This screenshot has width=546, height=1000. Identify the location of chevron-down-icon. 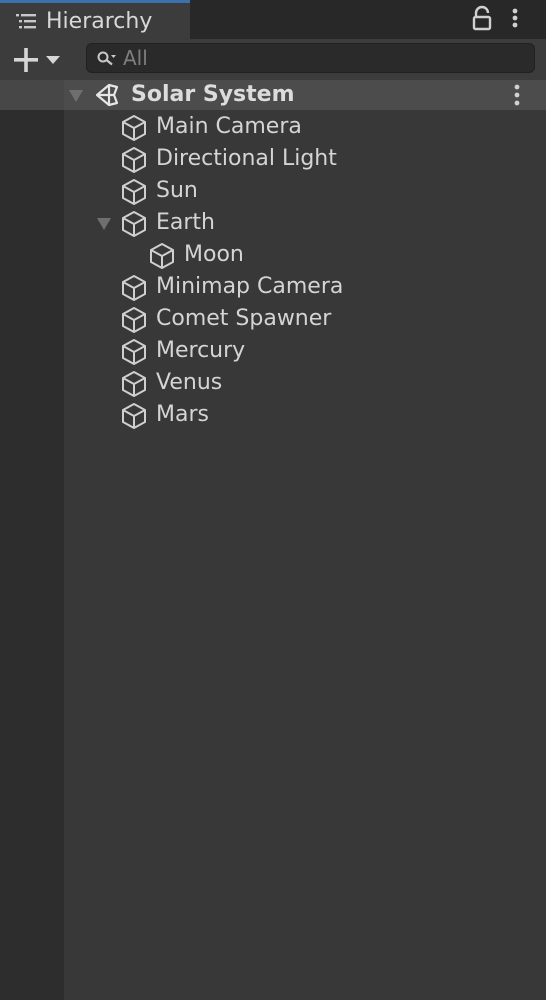
(53, 60).